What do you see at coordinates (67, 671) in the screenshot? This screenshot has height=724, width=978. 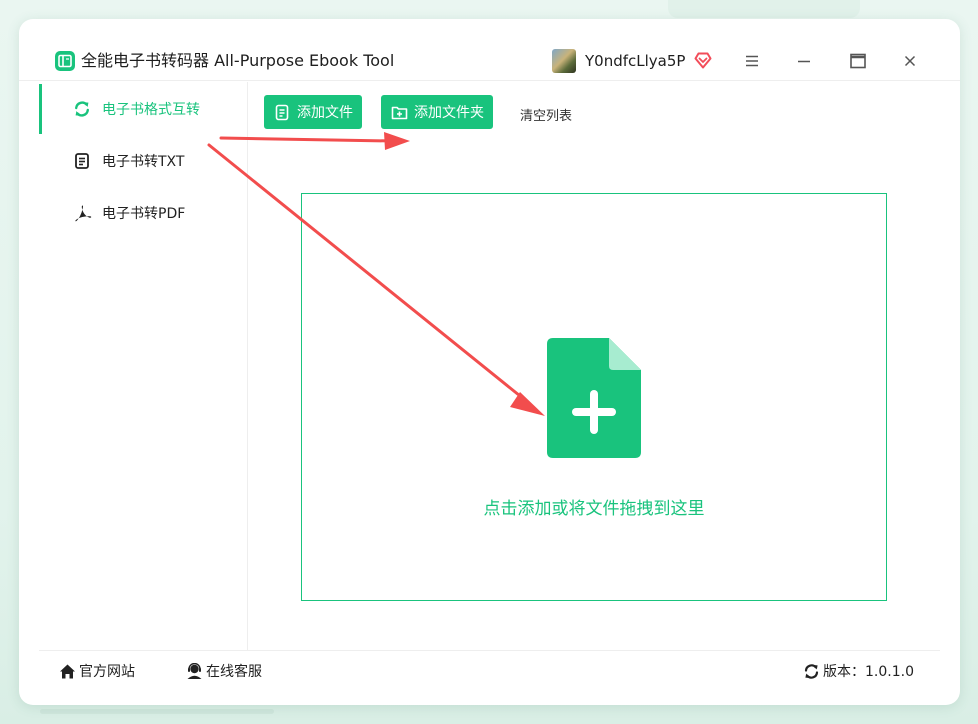 I see `home-icon` at bounding box center [67, 671].